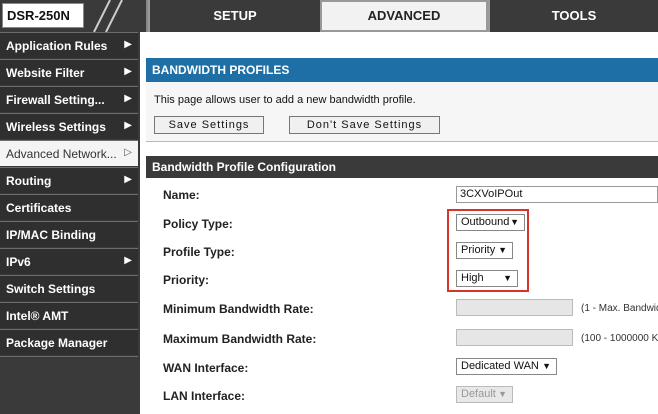 The width and height of the screenshot is (658, 414). Describe the element at coordinates (37, 316) in the screenshot. I see `sidebar-item-label: Intel® AMT` at that location.